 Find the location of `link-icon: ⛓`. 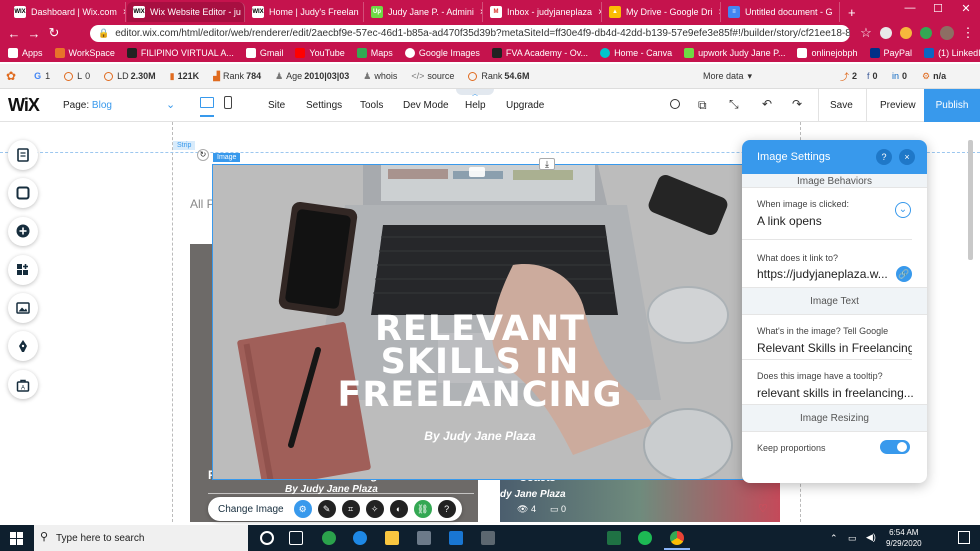

link-icon: ⛓ is located at coordinates (422, 509).